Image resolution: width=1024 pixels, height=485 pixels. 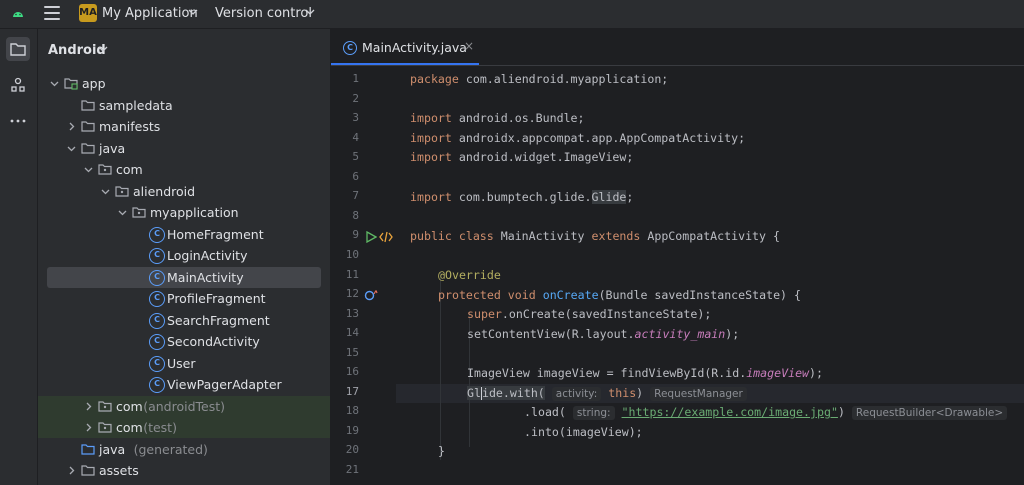 I want to click on line-number: 1, so click(x=355, y=78).